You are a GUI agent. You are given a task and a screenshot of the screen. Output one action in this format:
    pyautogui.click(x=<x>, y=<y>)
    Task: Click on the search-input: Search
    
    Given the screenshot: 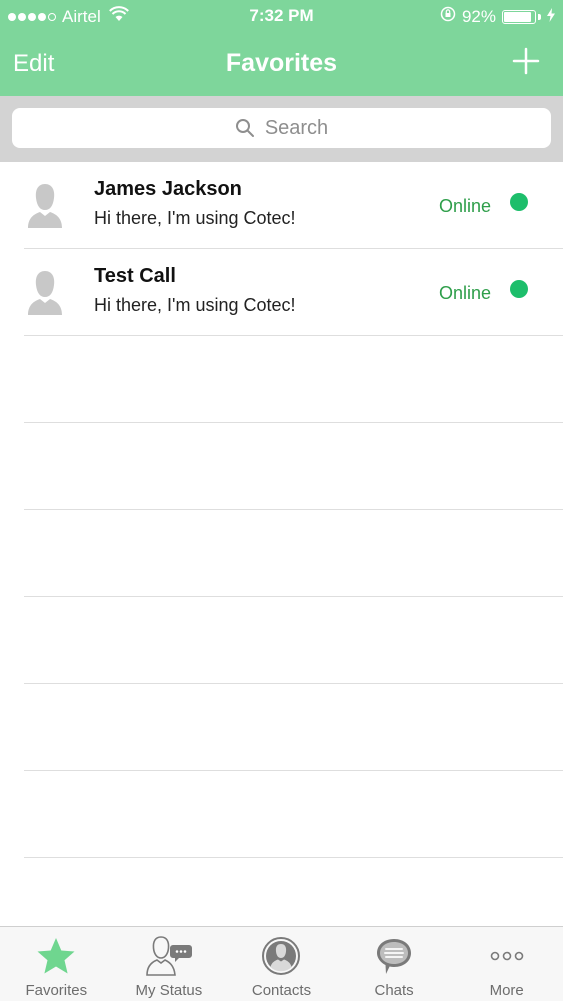 What is the action you would take?
    pyautogui.click(x=281, y=128)
    